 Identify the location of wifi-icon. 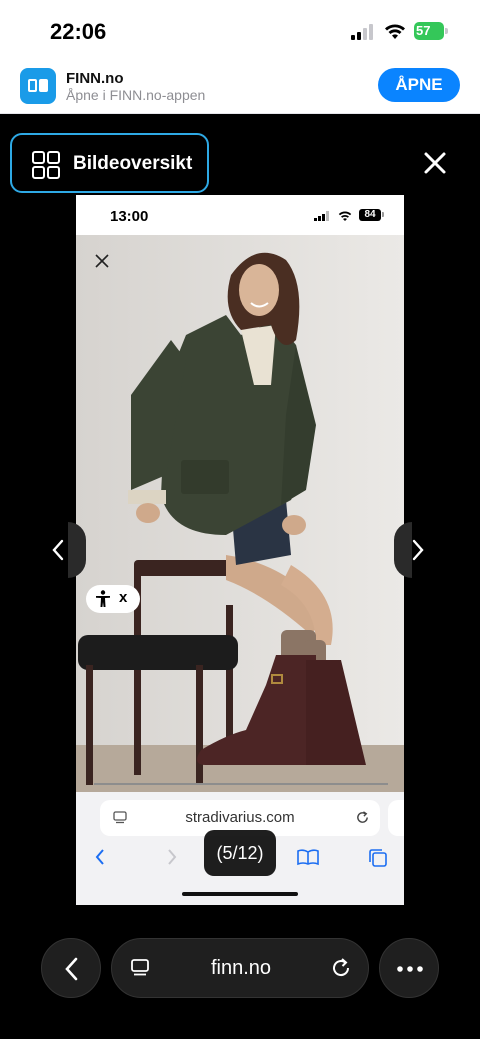
(395, 31).